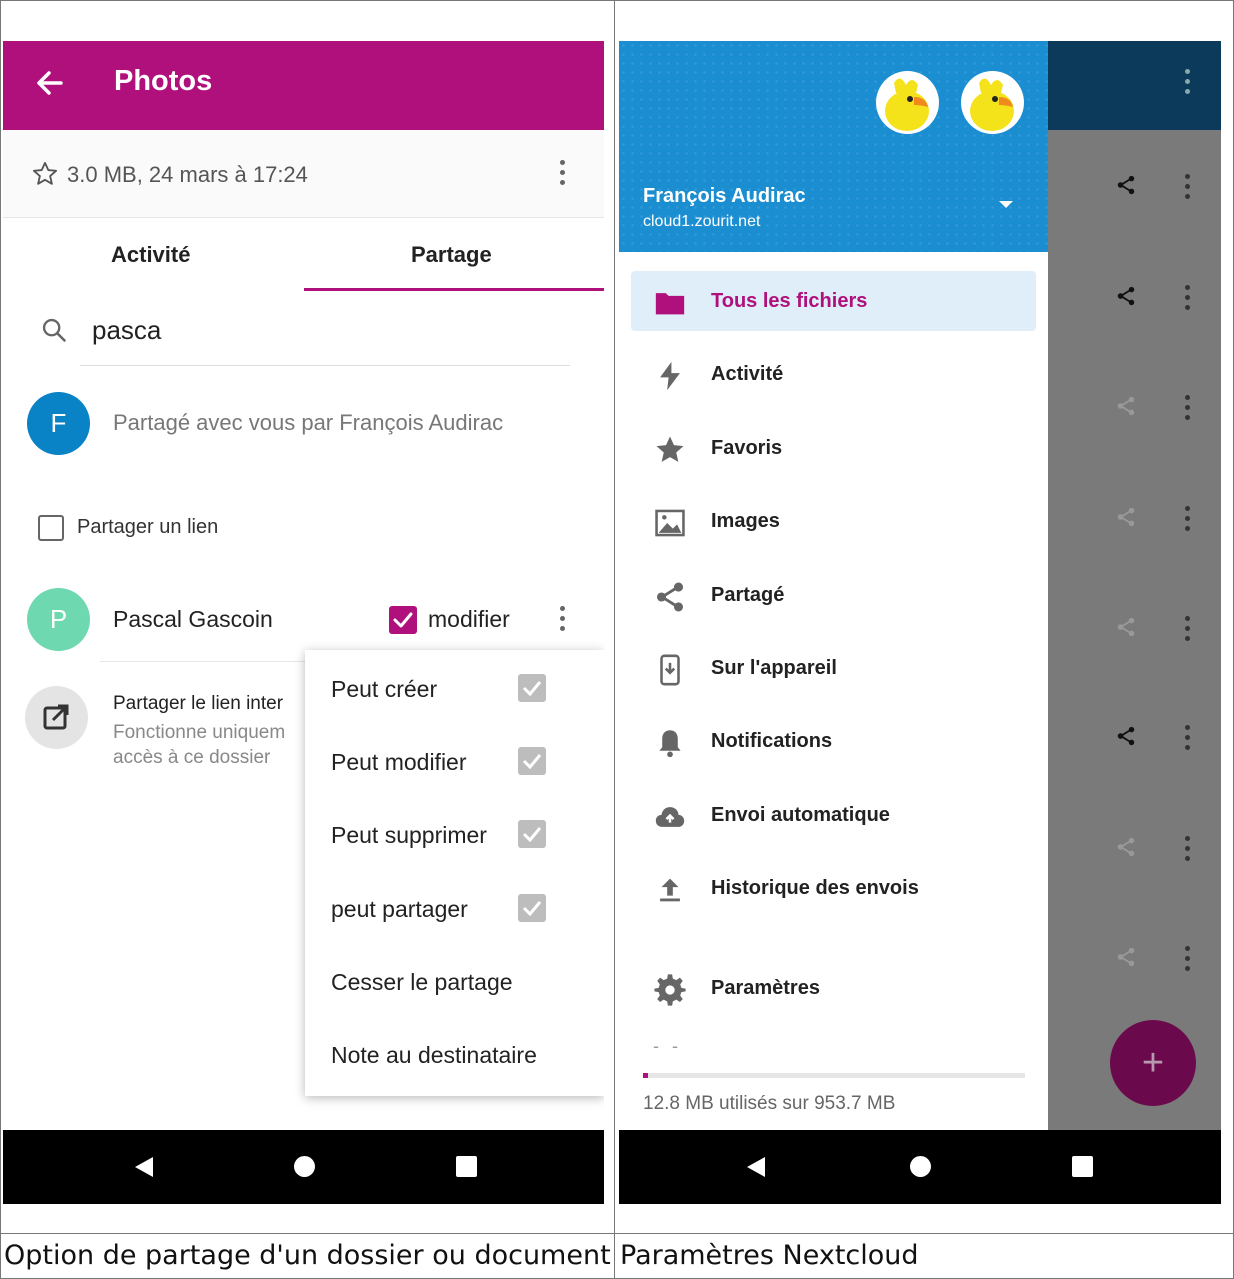 The width and height of the screenshot is (1234, 1279). What do you see at coordinates (150, 255) in the screenshot?
I see `tab-activite: Activité` at bounding box center [150, 255].